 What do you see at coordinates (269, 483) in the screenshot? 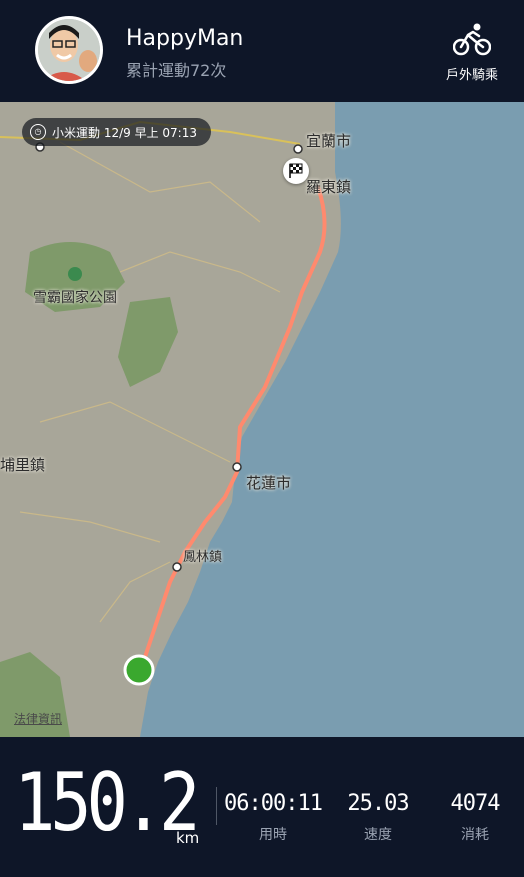
I see `place-hualien: 花蓮市` at bounding box center [269, 483].